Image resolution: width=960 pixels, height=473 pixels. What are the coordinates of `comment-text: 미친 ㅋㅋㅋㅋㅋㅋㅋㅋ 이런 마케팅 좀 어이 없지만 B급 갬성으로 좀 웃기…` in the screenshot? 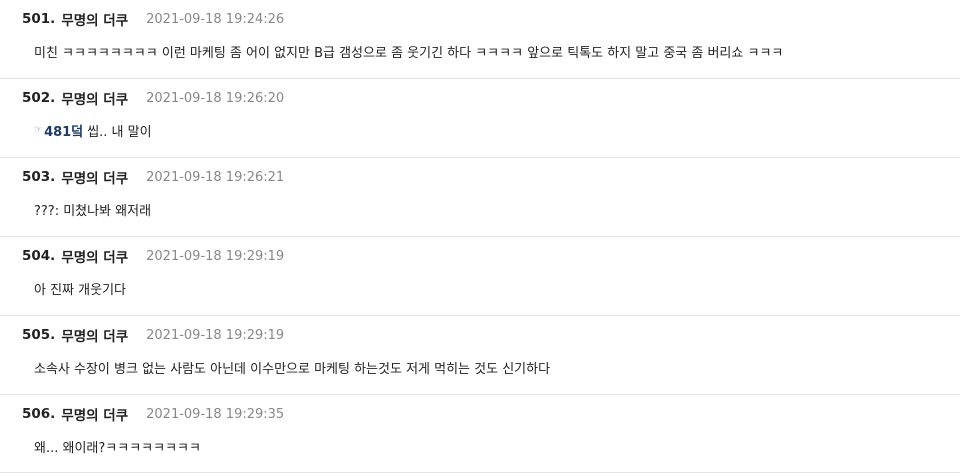 It's located at (409, 53).